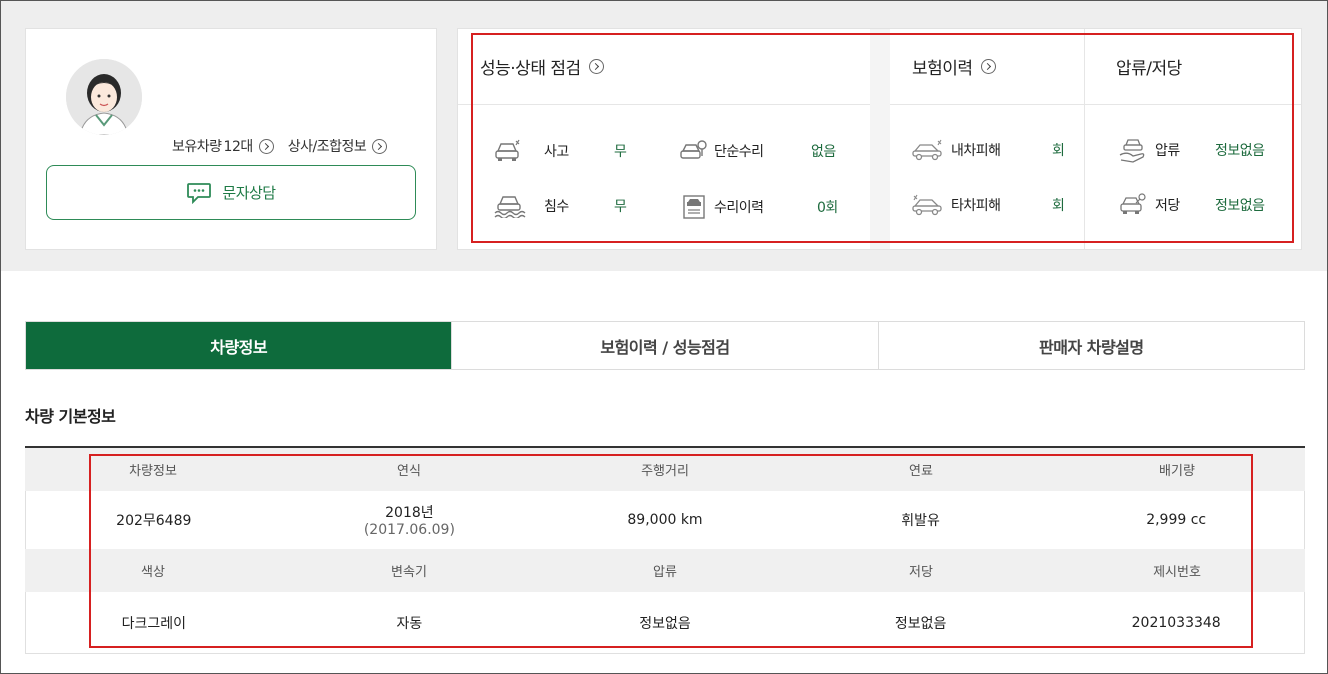 This screenshot has width=1328, height=674. I want to click on insurance-header: 보험이력, so click(987, 67).